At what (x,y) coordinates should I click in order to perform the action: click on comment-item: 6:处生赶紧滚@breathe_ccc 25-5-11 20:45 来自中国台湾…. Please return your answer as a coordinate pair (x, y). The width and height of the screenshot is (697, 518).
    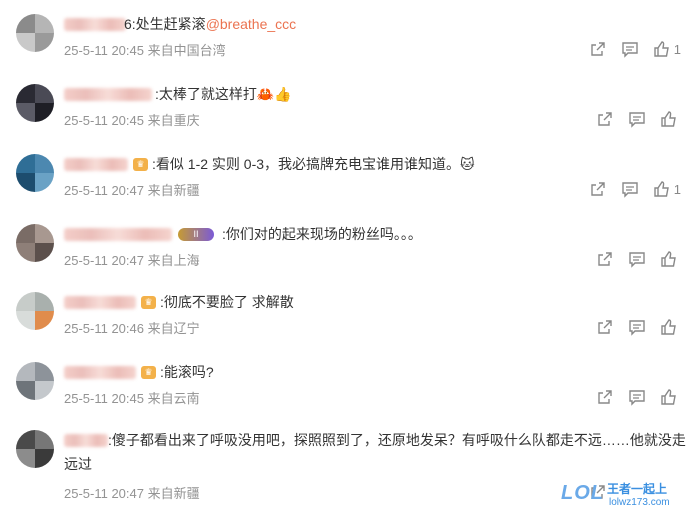
    Looking at the image, I should click on (348, 35).